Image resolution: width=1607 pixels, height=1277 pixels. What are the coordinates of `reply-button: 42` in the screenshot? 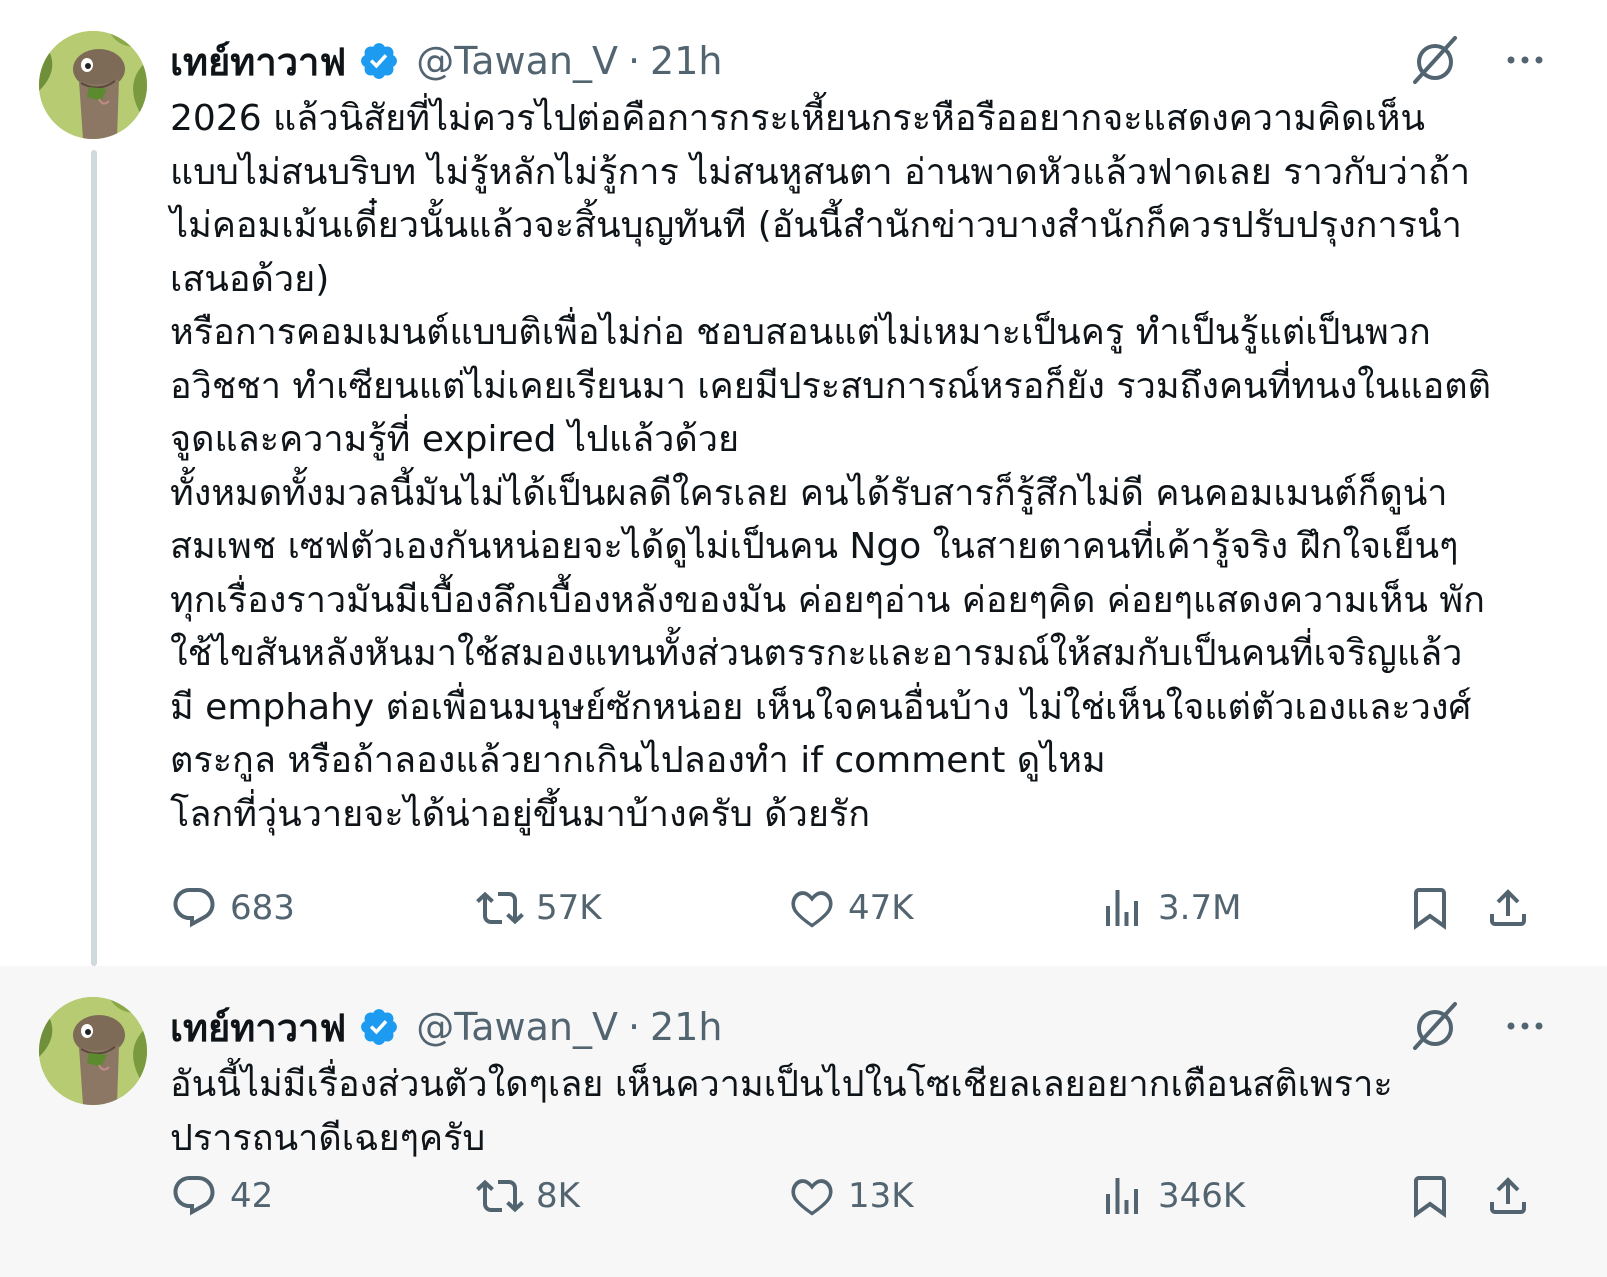 It's located at (221, 1196).